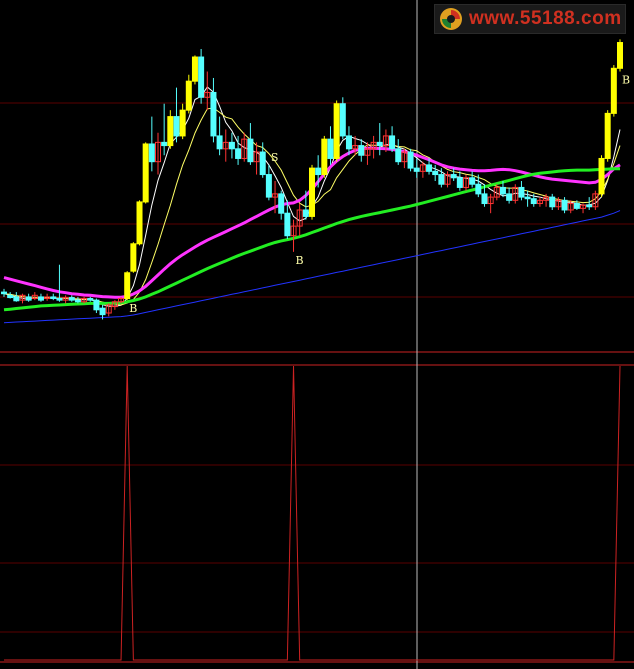  I want to click on signal-label: S, so click(275, 157).